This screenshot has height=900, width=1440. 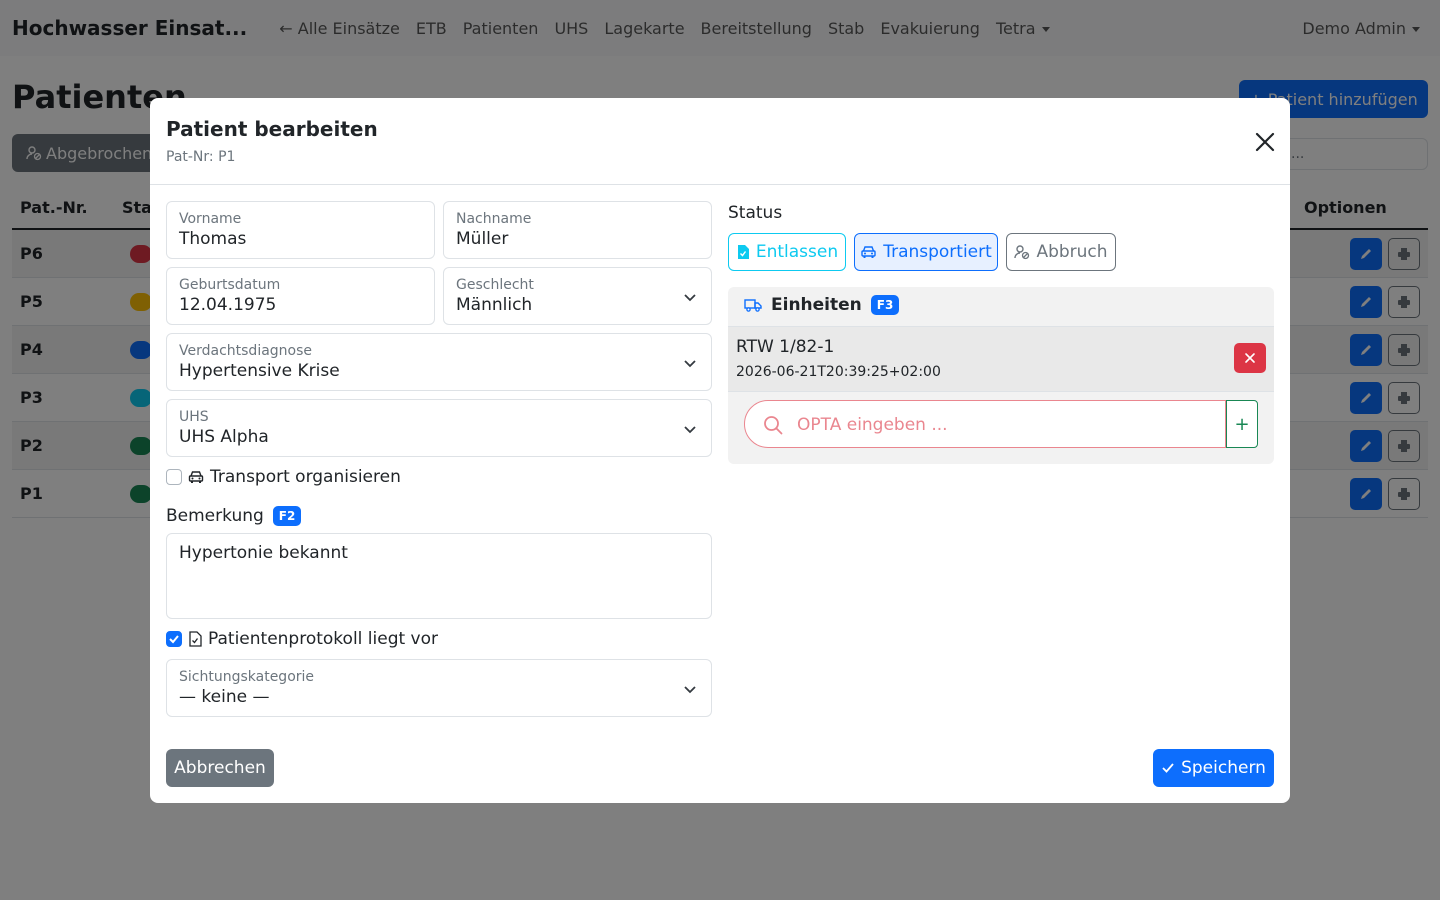 What do you see at coordinates (230, 285) in the screenshot?
I see `geburtsdatum-label: Geburtsdatum` at bounding box center [230, 285].